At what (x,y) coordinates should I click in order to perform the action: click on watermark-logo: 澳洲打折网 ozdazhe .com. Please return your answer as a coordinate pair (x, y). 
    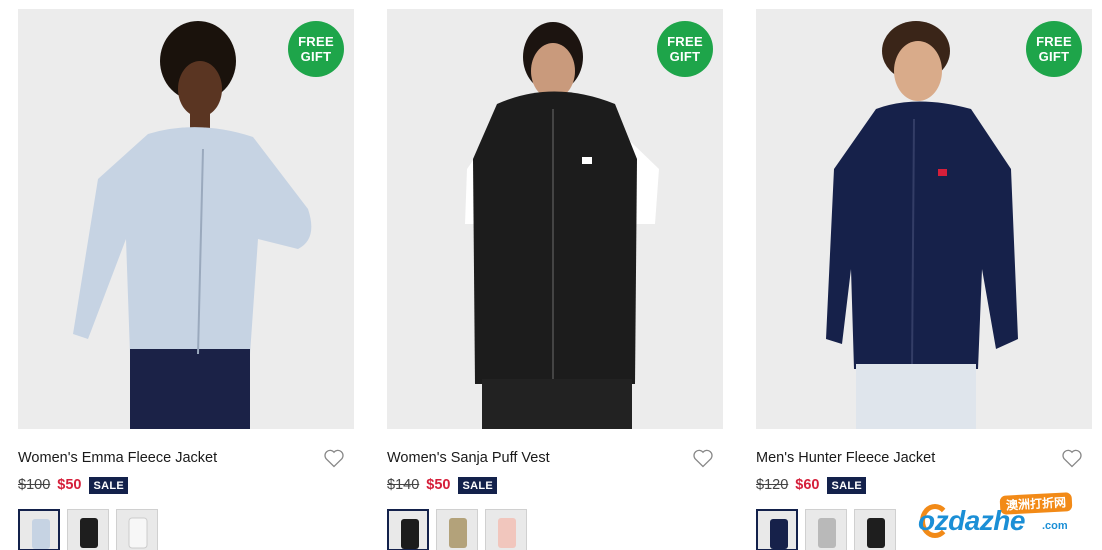
    Looking at the image, I should click on (1003, 516).